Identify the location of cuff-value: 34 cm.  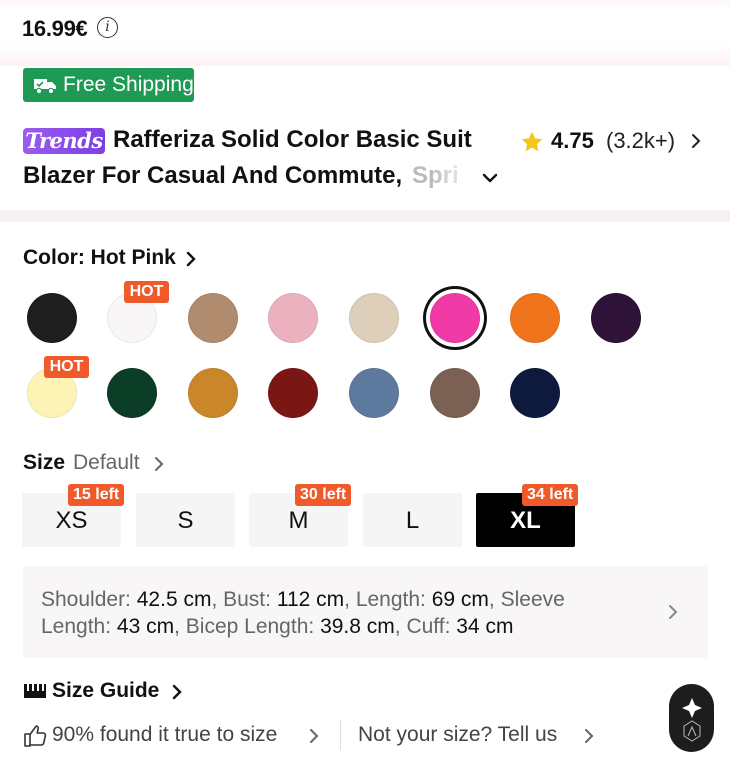
(485, 626).